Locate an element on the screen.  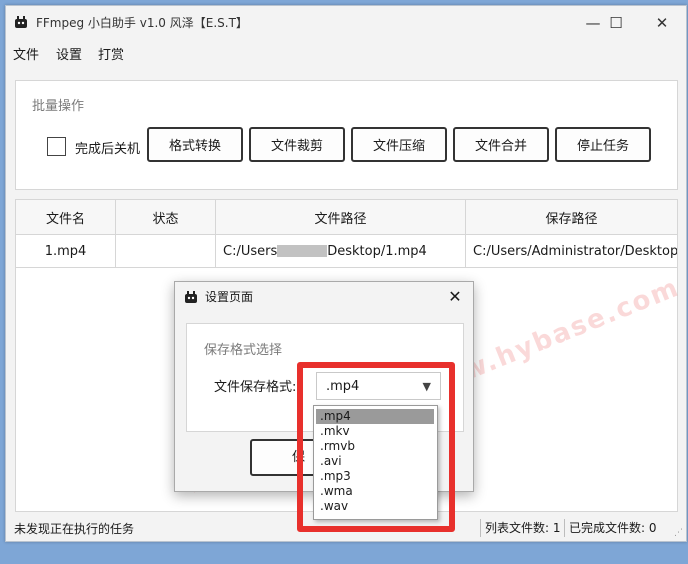
format-select: .mp4 ▼ is located at coordinates (378, 386).